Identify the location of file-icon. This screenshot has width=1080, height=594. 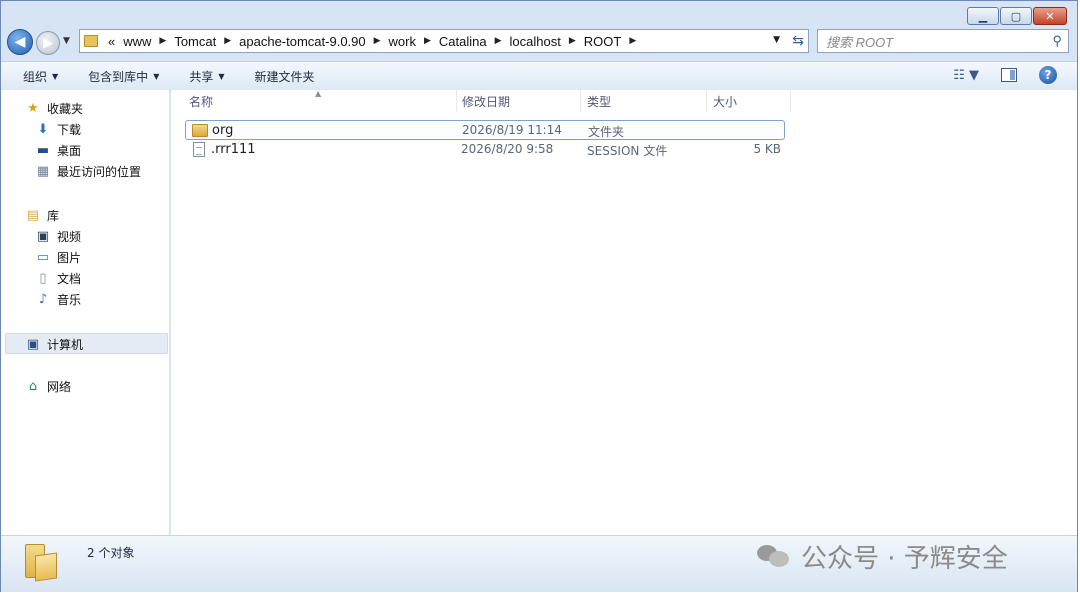
(199, 149).